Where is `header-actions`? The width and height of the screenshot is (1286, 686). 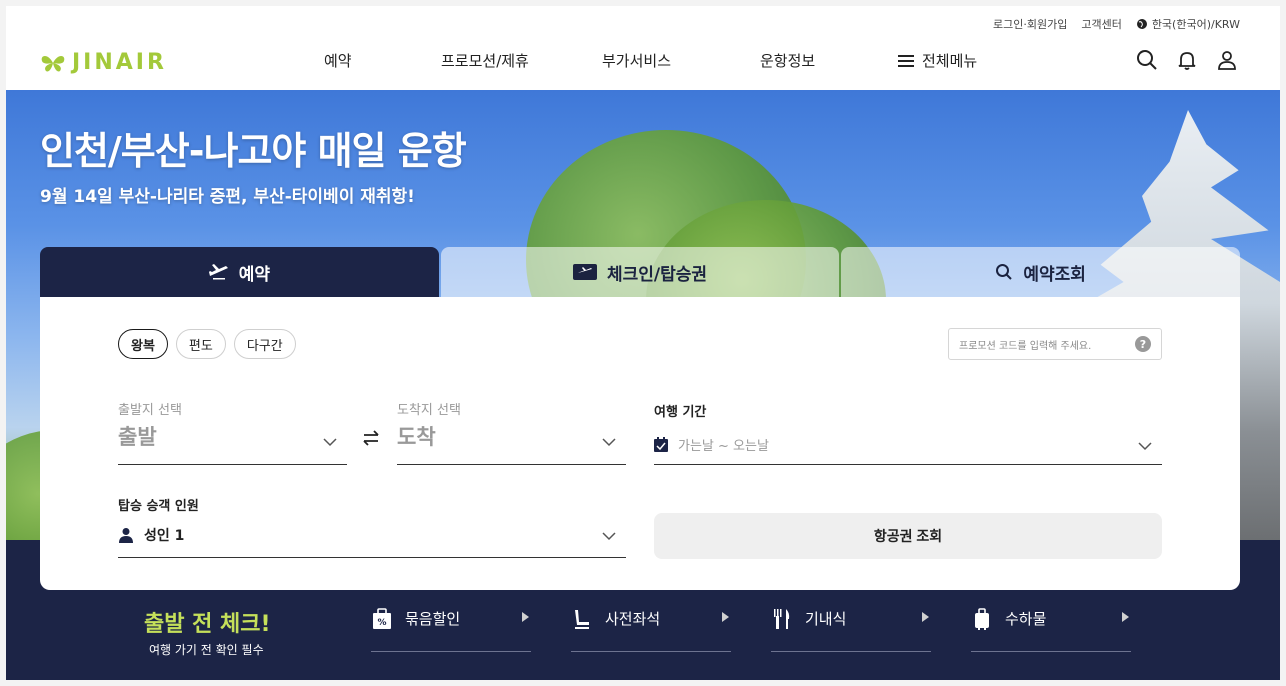
header-actions is located at coordinates (1187, 60).